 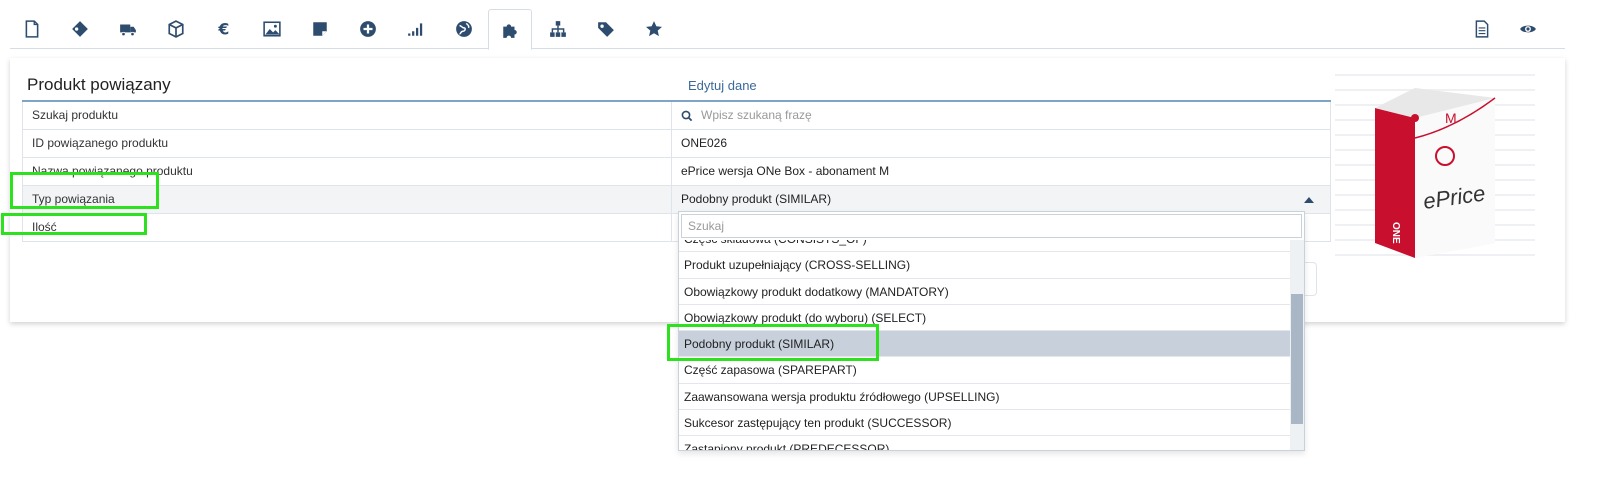 What do you see at coordinates (985, 265) in the screenshot?
I see `dropdown-option-cross-selling: Produkt uzupełniający (CROSS-SELLING)` at bounding box center [985, 265].